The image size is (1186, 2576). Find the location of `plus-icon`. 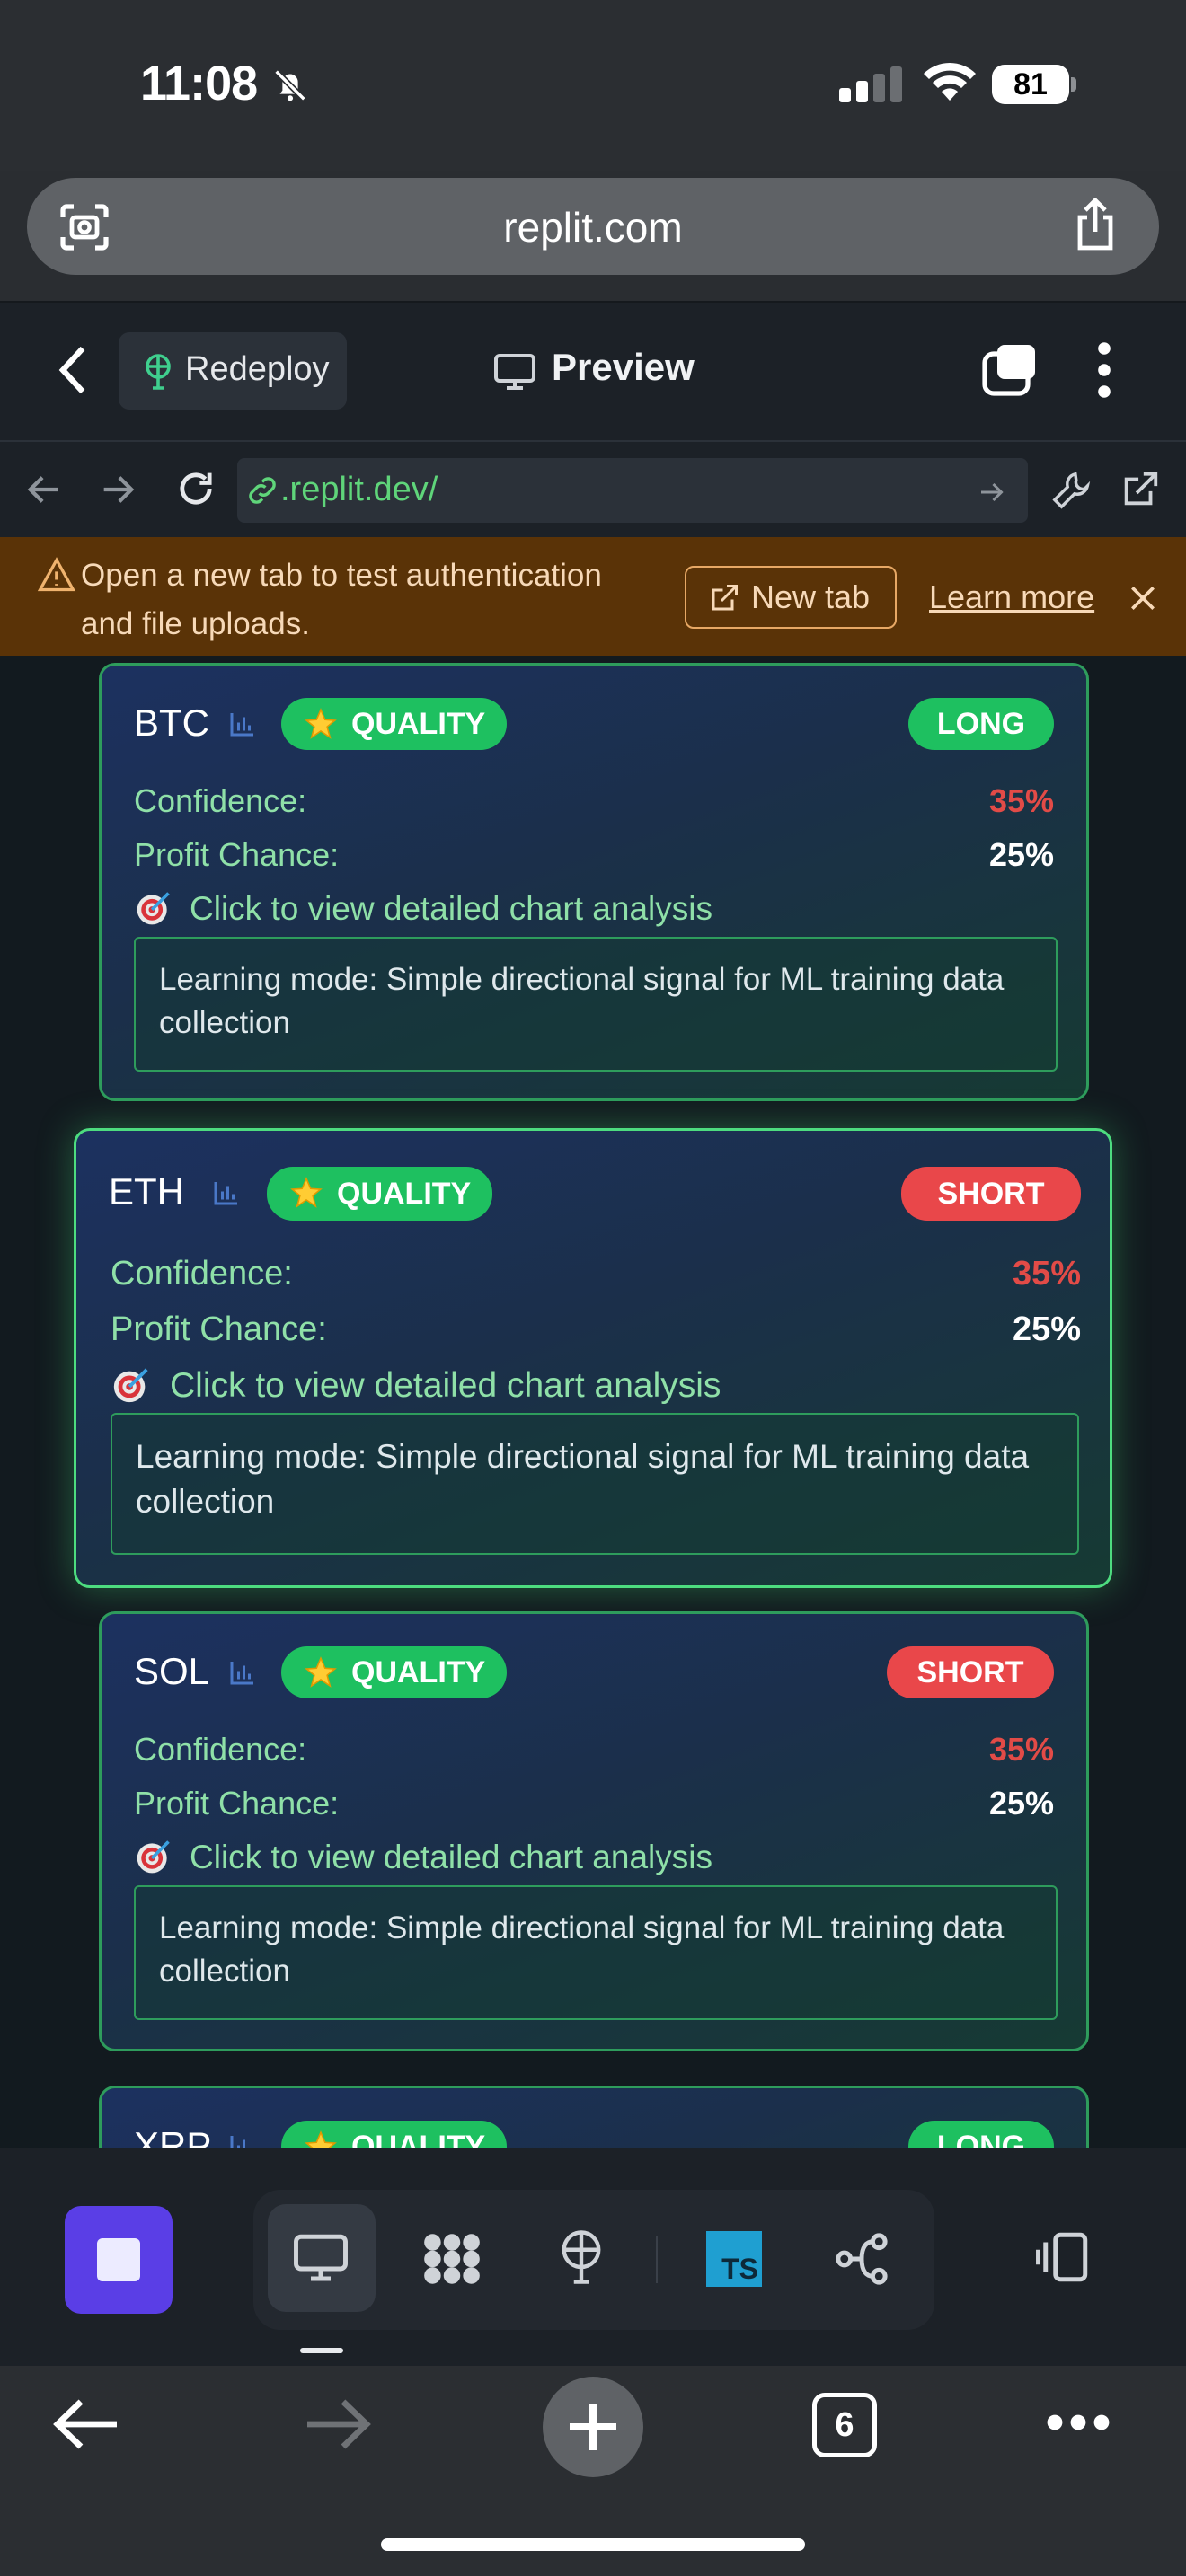

plus-icon is located at coordinates (593, 2427).